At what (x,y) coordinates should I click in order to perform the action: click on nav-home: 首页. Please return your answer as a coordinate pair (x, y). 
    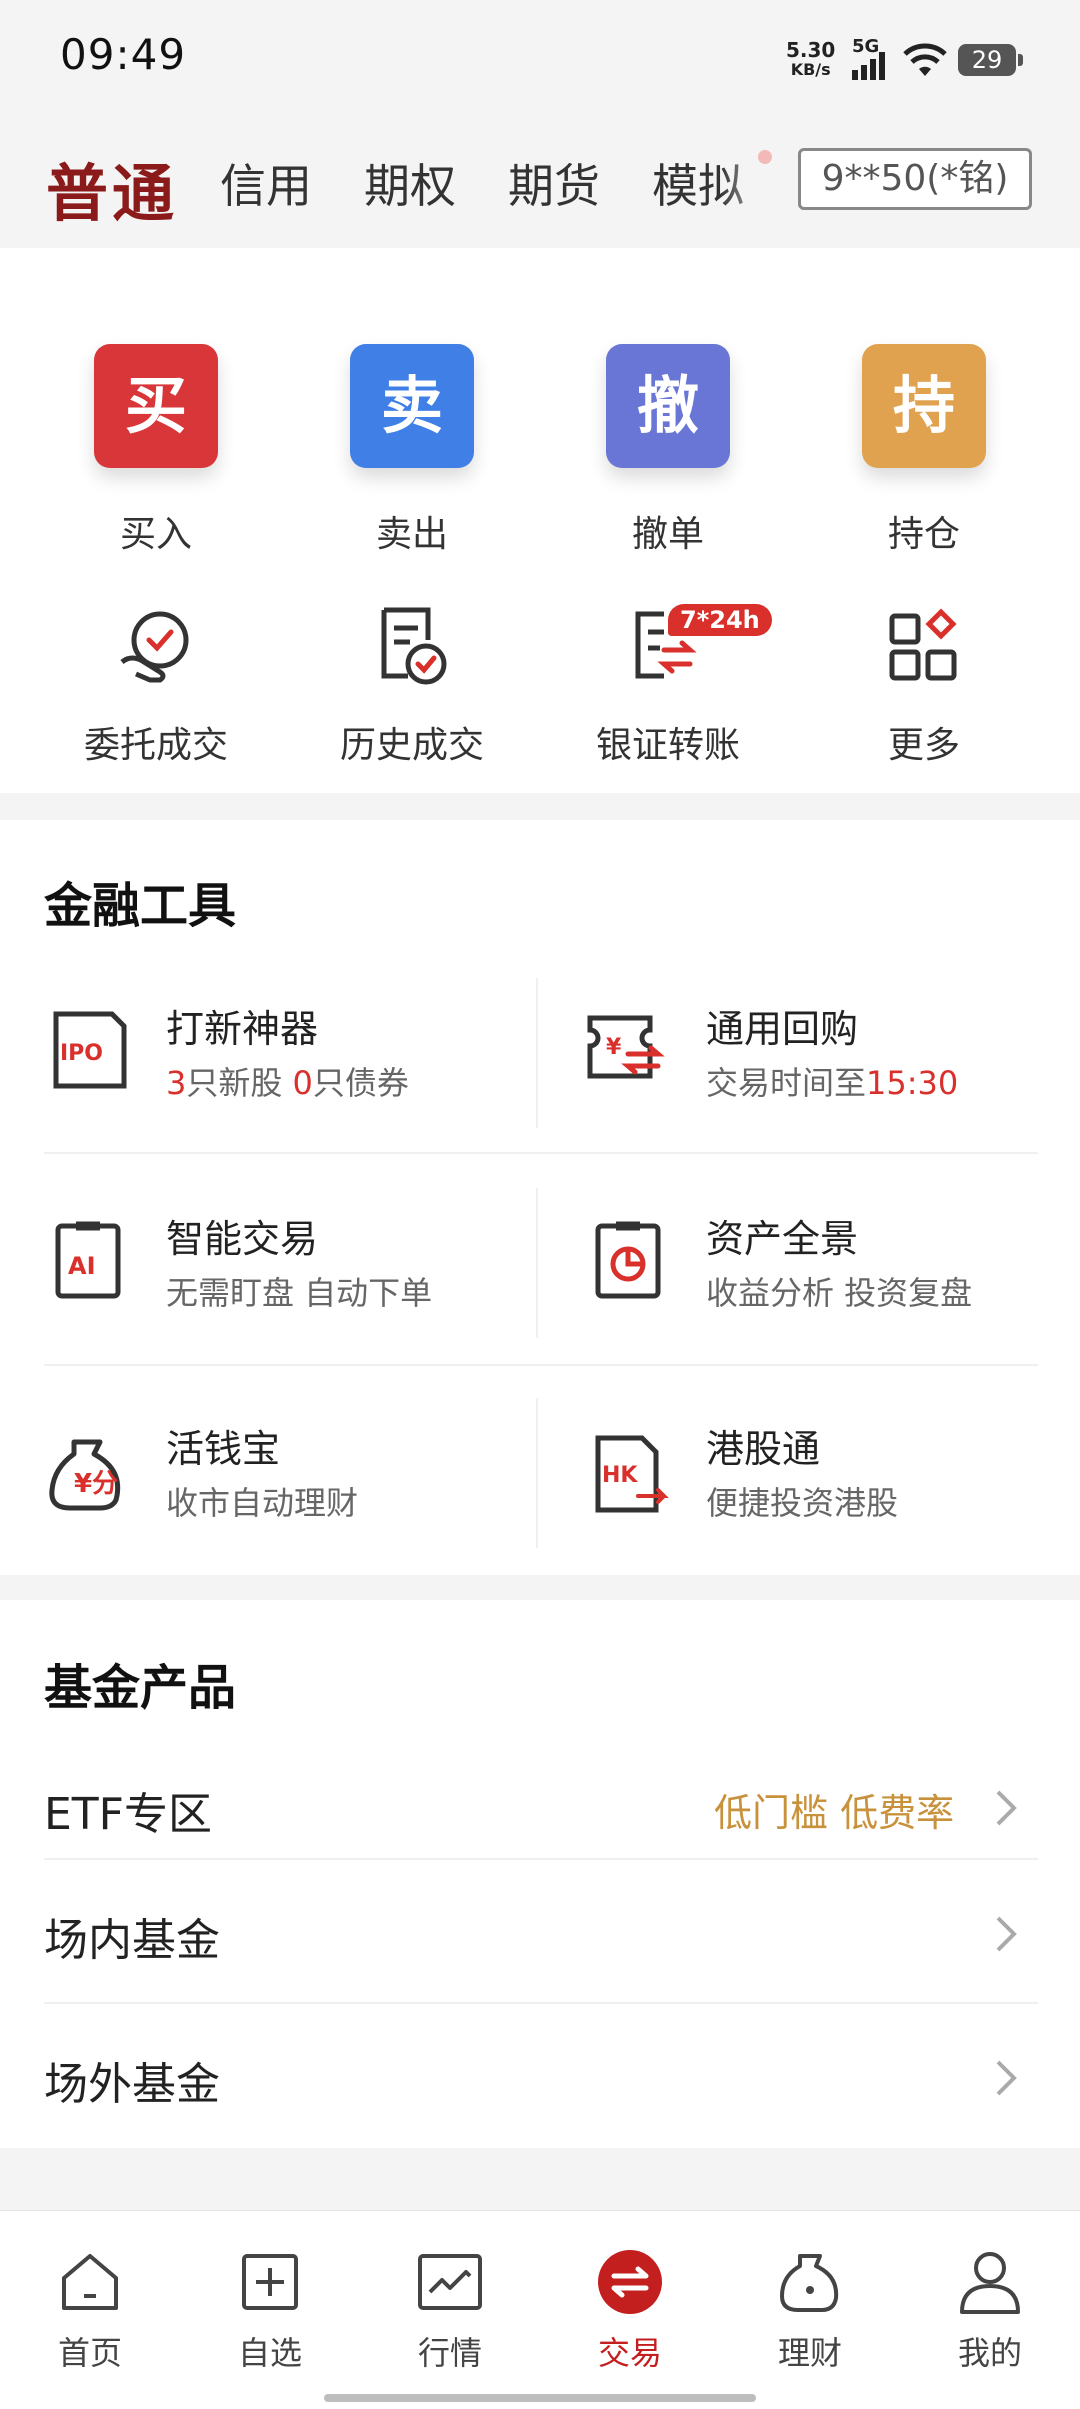
    Looking at the image, I should click on (90, 2305).